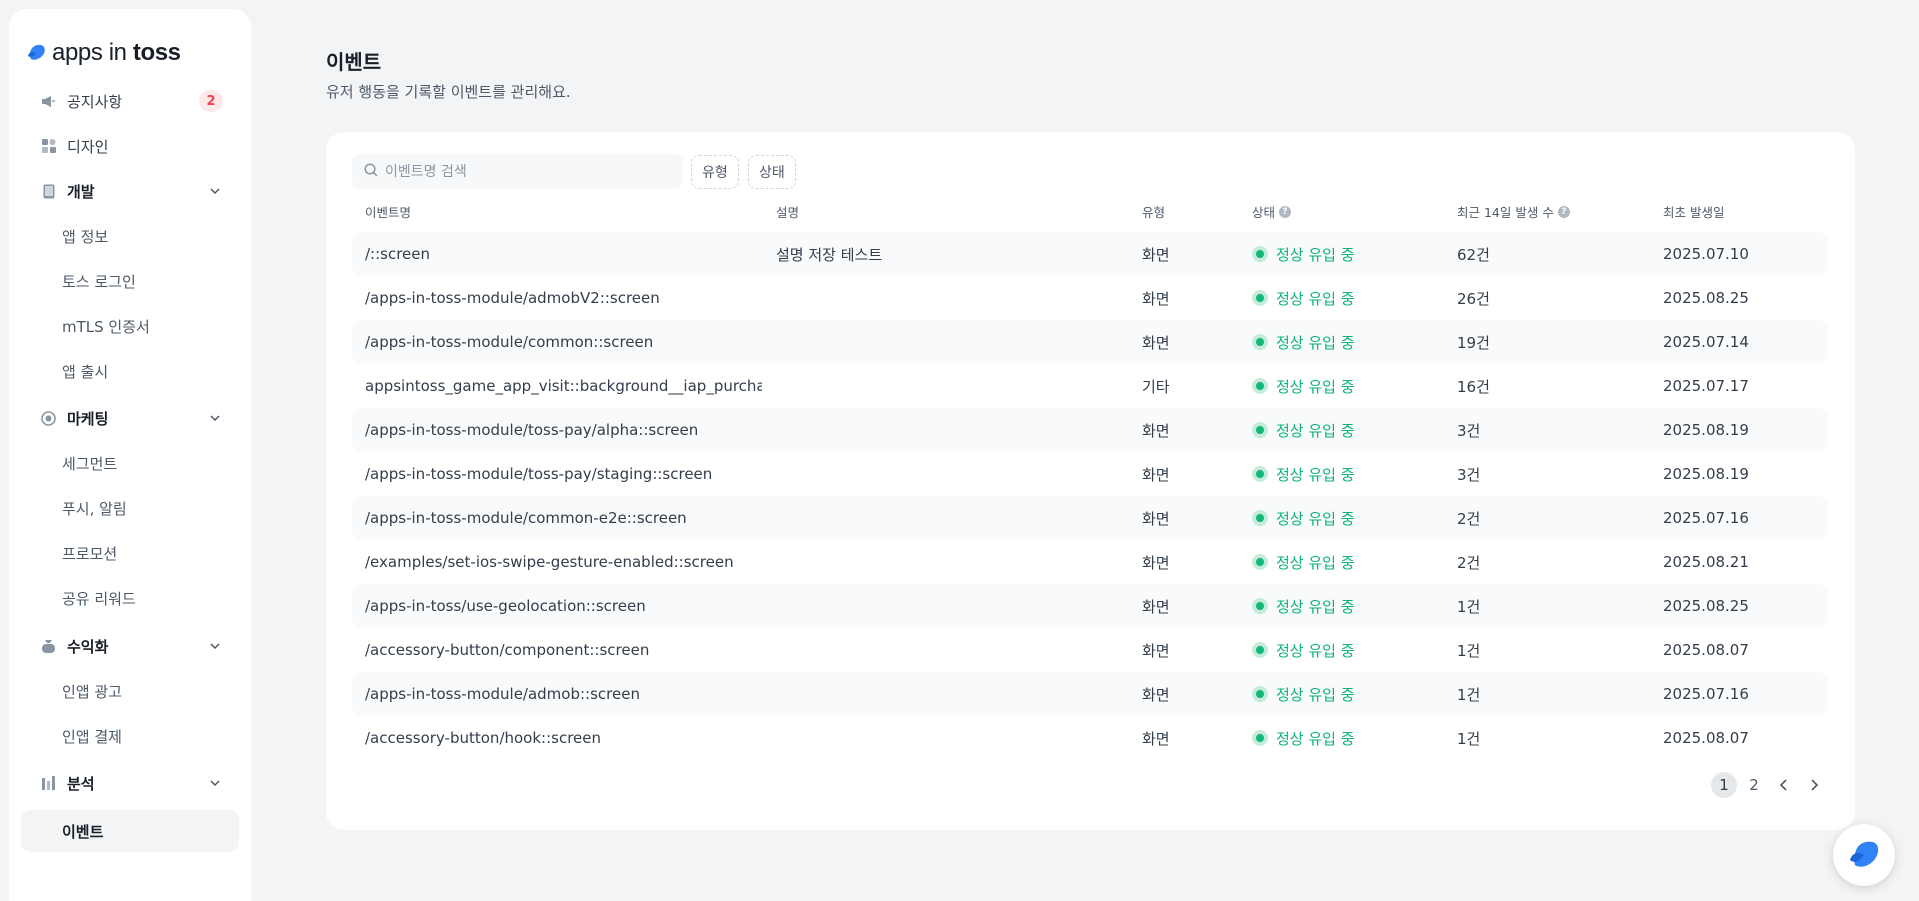 The width and height of the screenshot is (1919, 901). I want to click on sidebar-item-app-release: 앱 출시, so click(130, 371).